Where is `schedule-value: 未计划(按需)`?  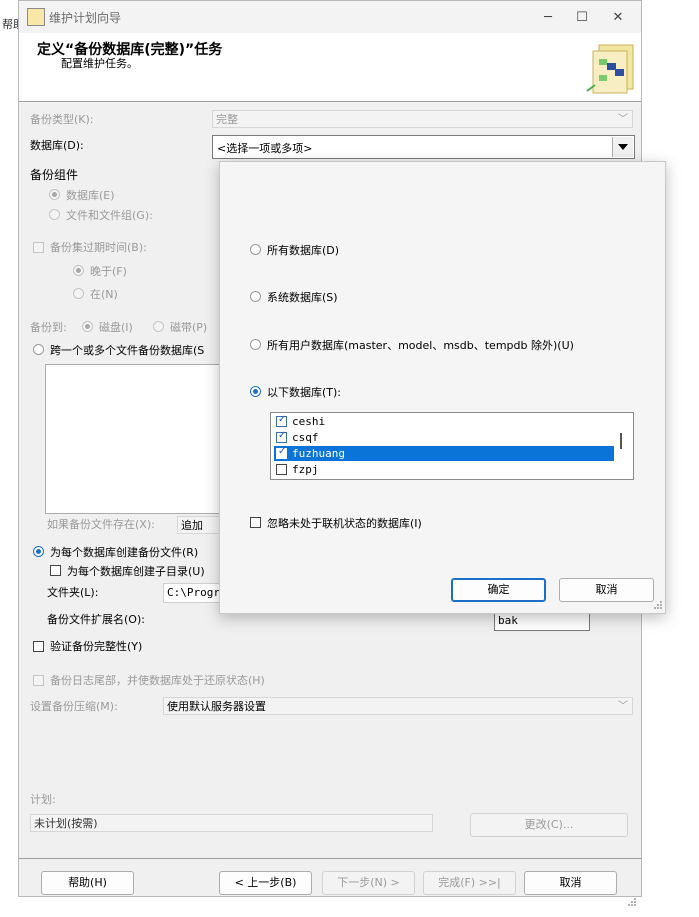
schedule-value: 未计划(按需) is located at coordinates (231, 823).